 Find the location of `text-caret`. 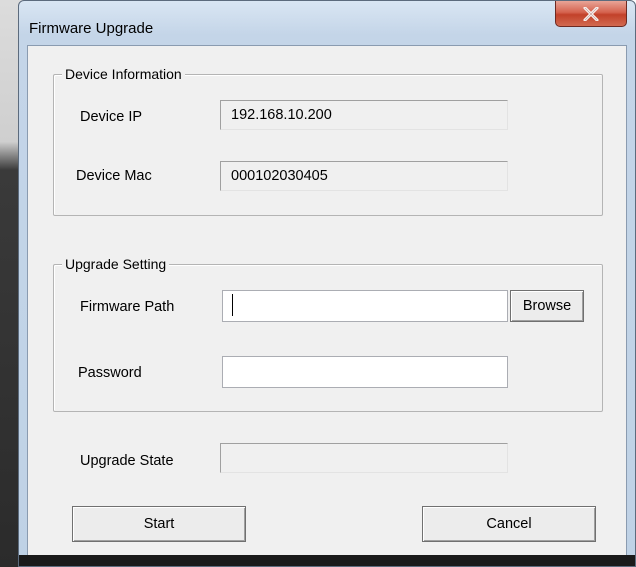

text-caret is located at coordinates (232, 305).